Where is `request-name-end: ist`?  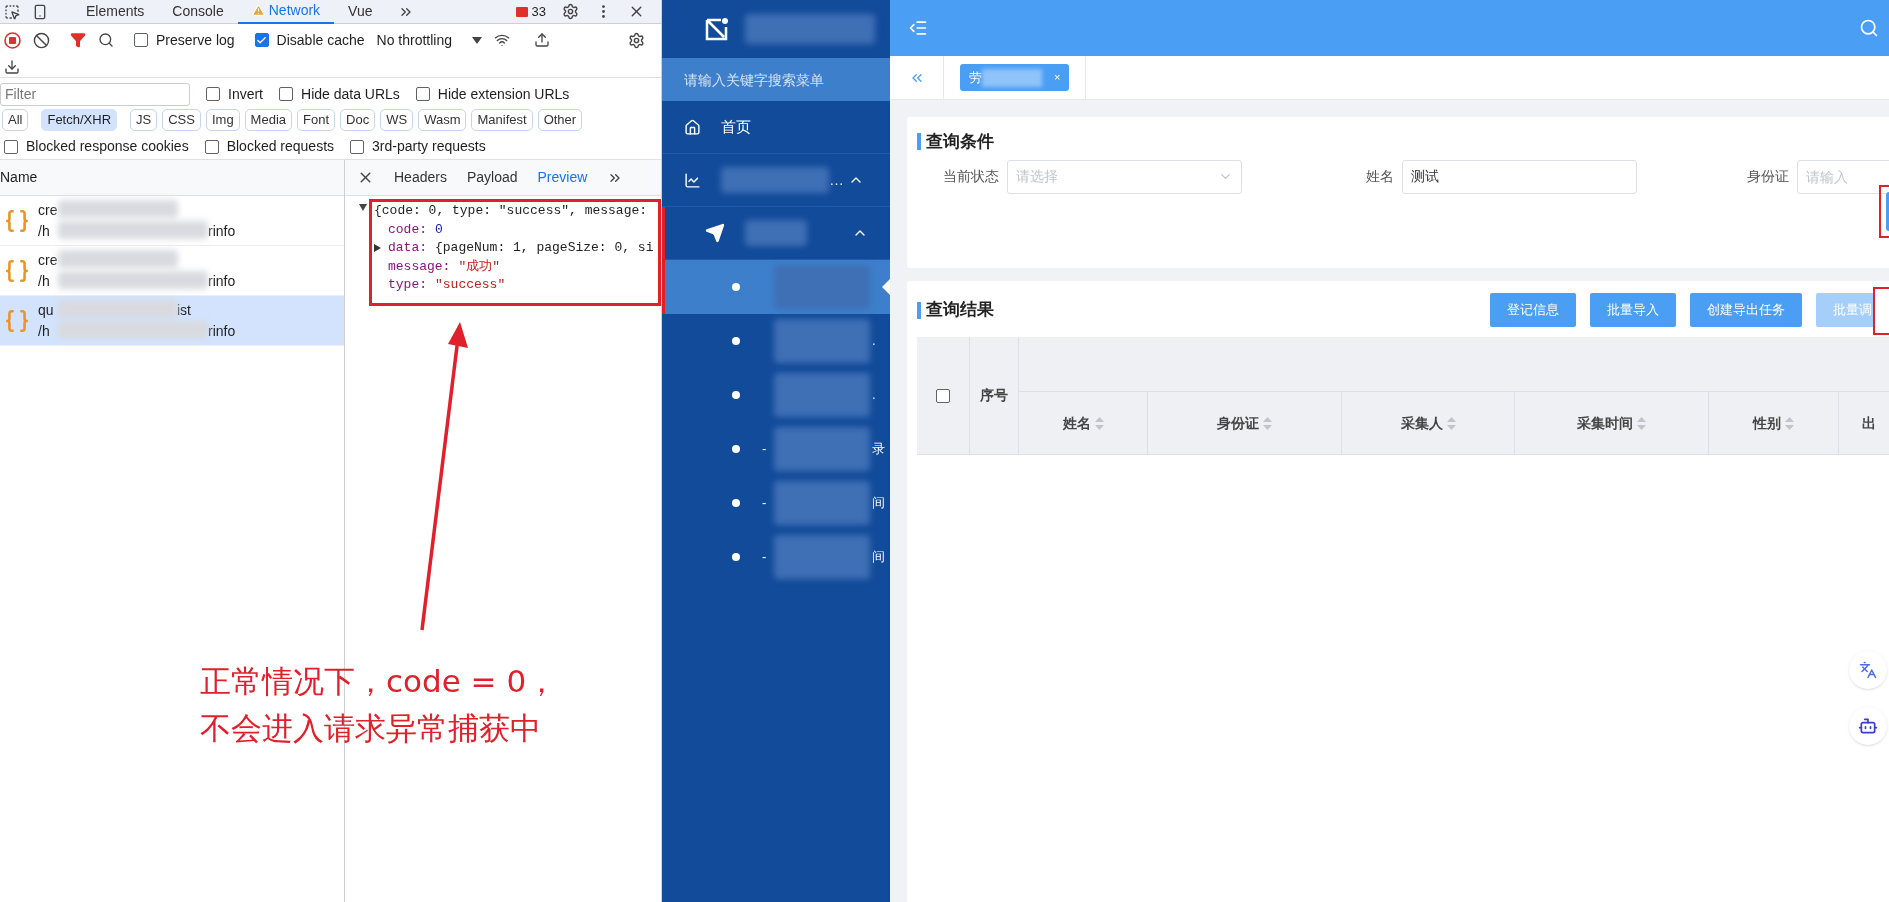
request-name-end: ist is located at coordinates (184, 310).